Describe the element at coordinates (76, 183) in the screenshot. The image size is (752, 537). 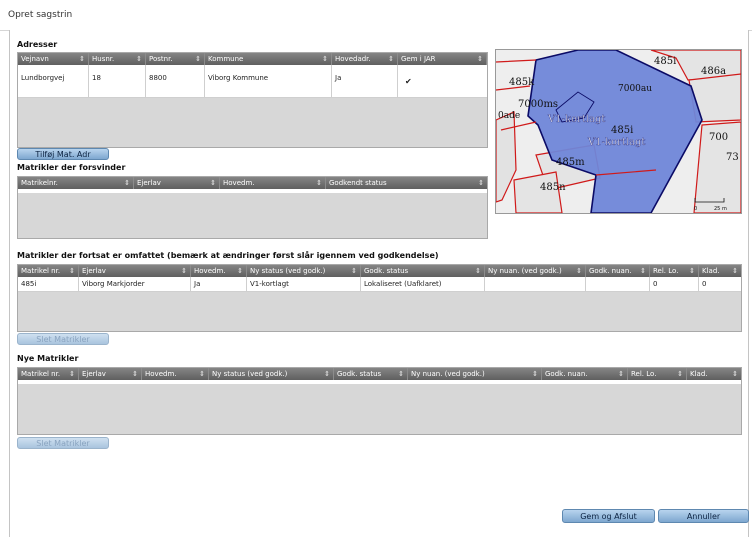
I see `column-header-matrikelnr: Matrikelnr. ⇕` at that location.